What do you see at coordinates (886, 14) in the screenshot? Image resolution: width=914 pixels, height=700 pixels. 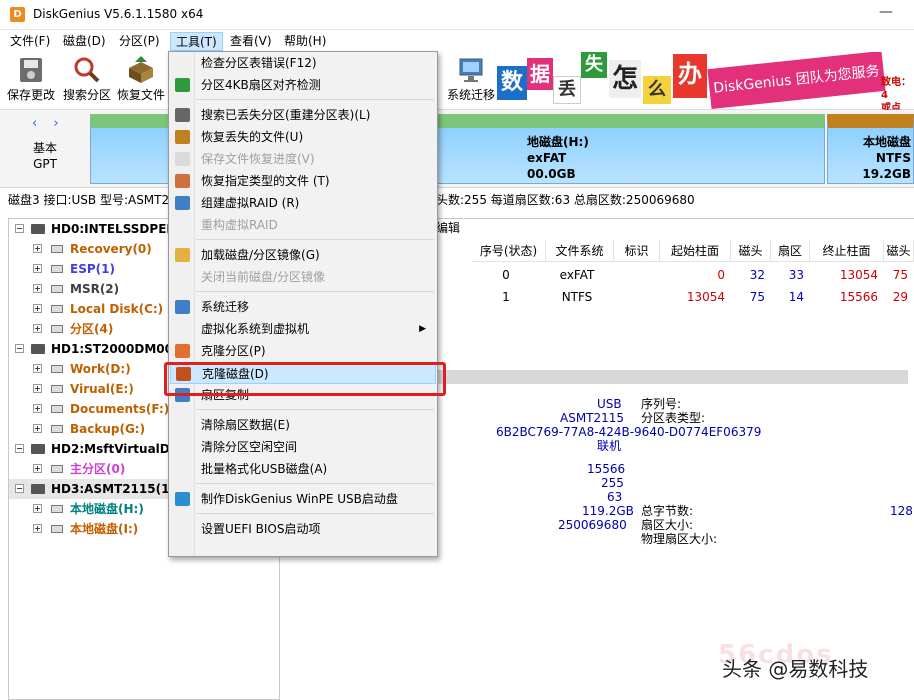 I see `minimize-button: —` at bounding box center [886, 14].